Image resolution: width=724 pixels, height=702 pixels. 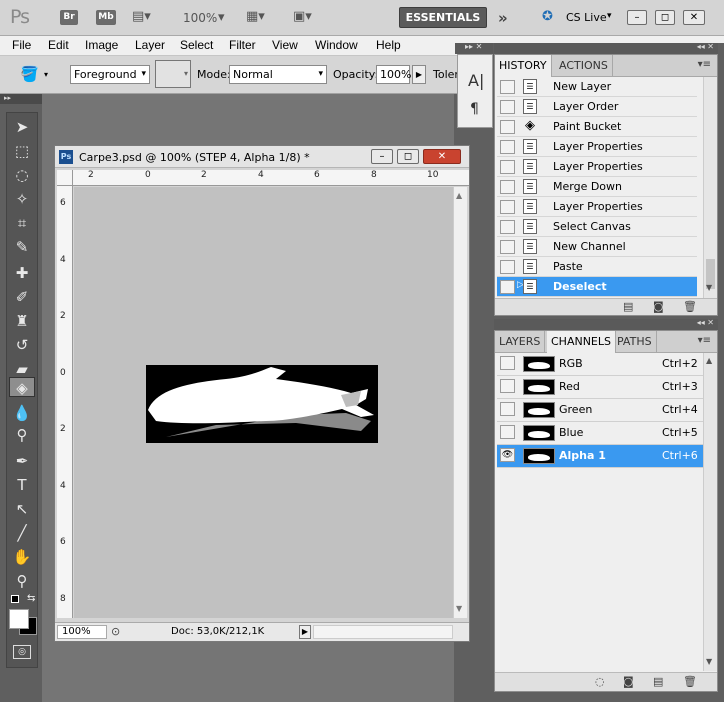 What do you see at coordinates (22, 273) in the screenshot?
I see `healing-brush-tool-icon: ✚` at bounding box center [22, 273].